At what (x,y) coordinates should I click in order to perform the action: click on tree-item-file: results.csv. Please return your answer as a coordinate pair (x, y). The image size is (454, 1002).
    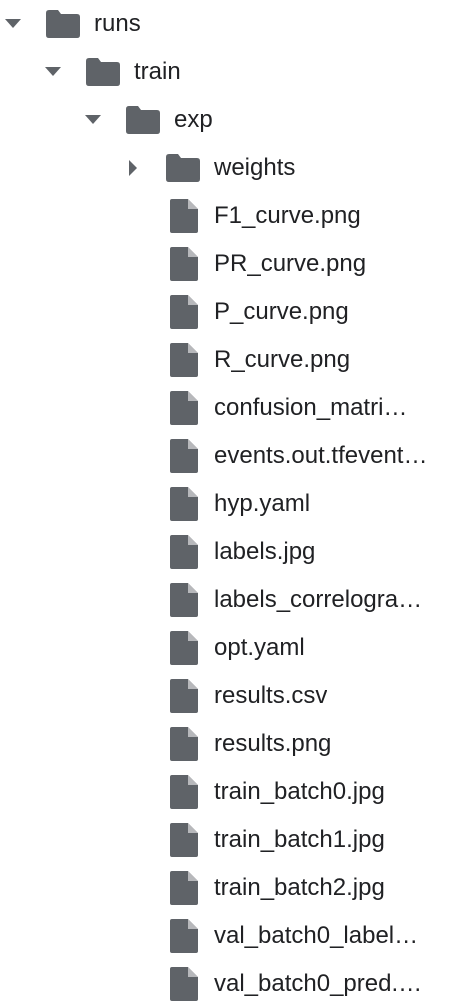
    Looking at the image, I should click on (227, 696).